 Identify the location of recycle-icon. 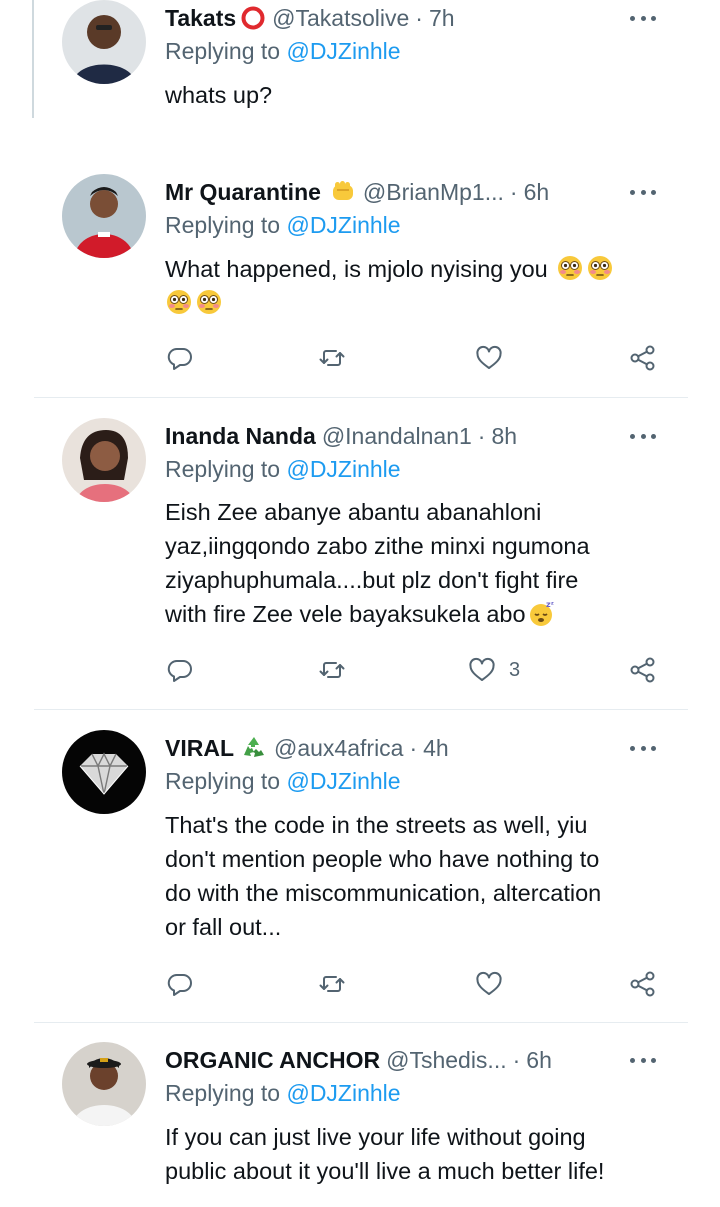
(254, 748).